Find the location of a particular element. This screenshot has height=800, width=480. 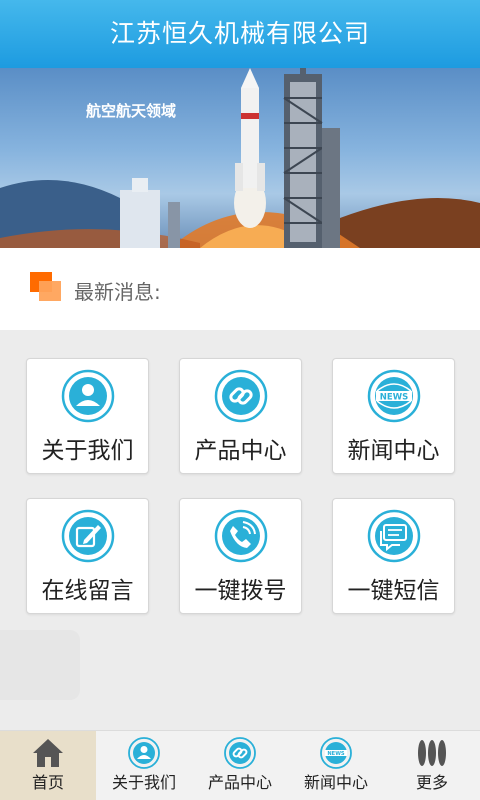

message-icon is located at coordinates (394, 536).